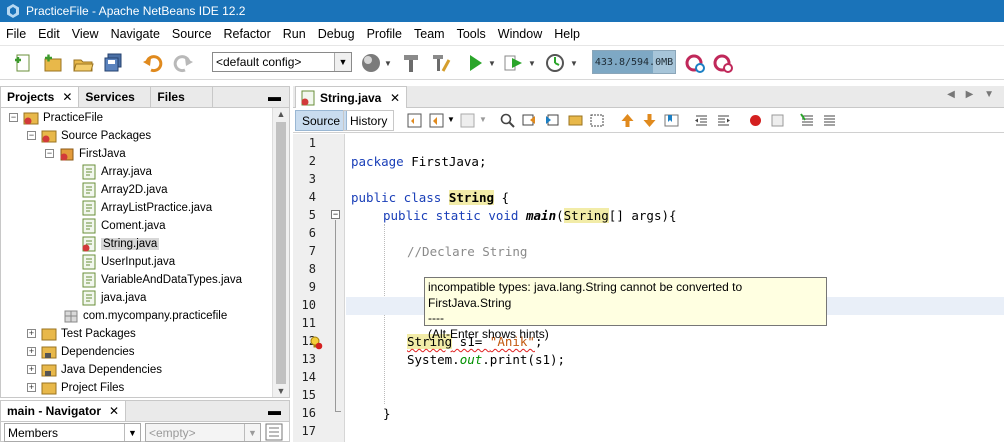 The image size is (1004, 442). What do you see at coordinates (135, 34) in the screenshot?
I see `menu-navigate: Navigate` at bounding box center [135, 34].